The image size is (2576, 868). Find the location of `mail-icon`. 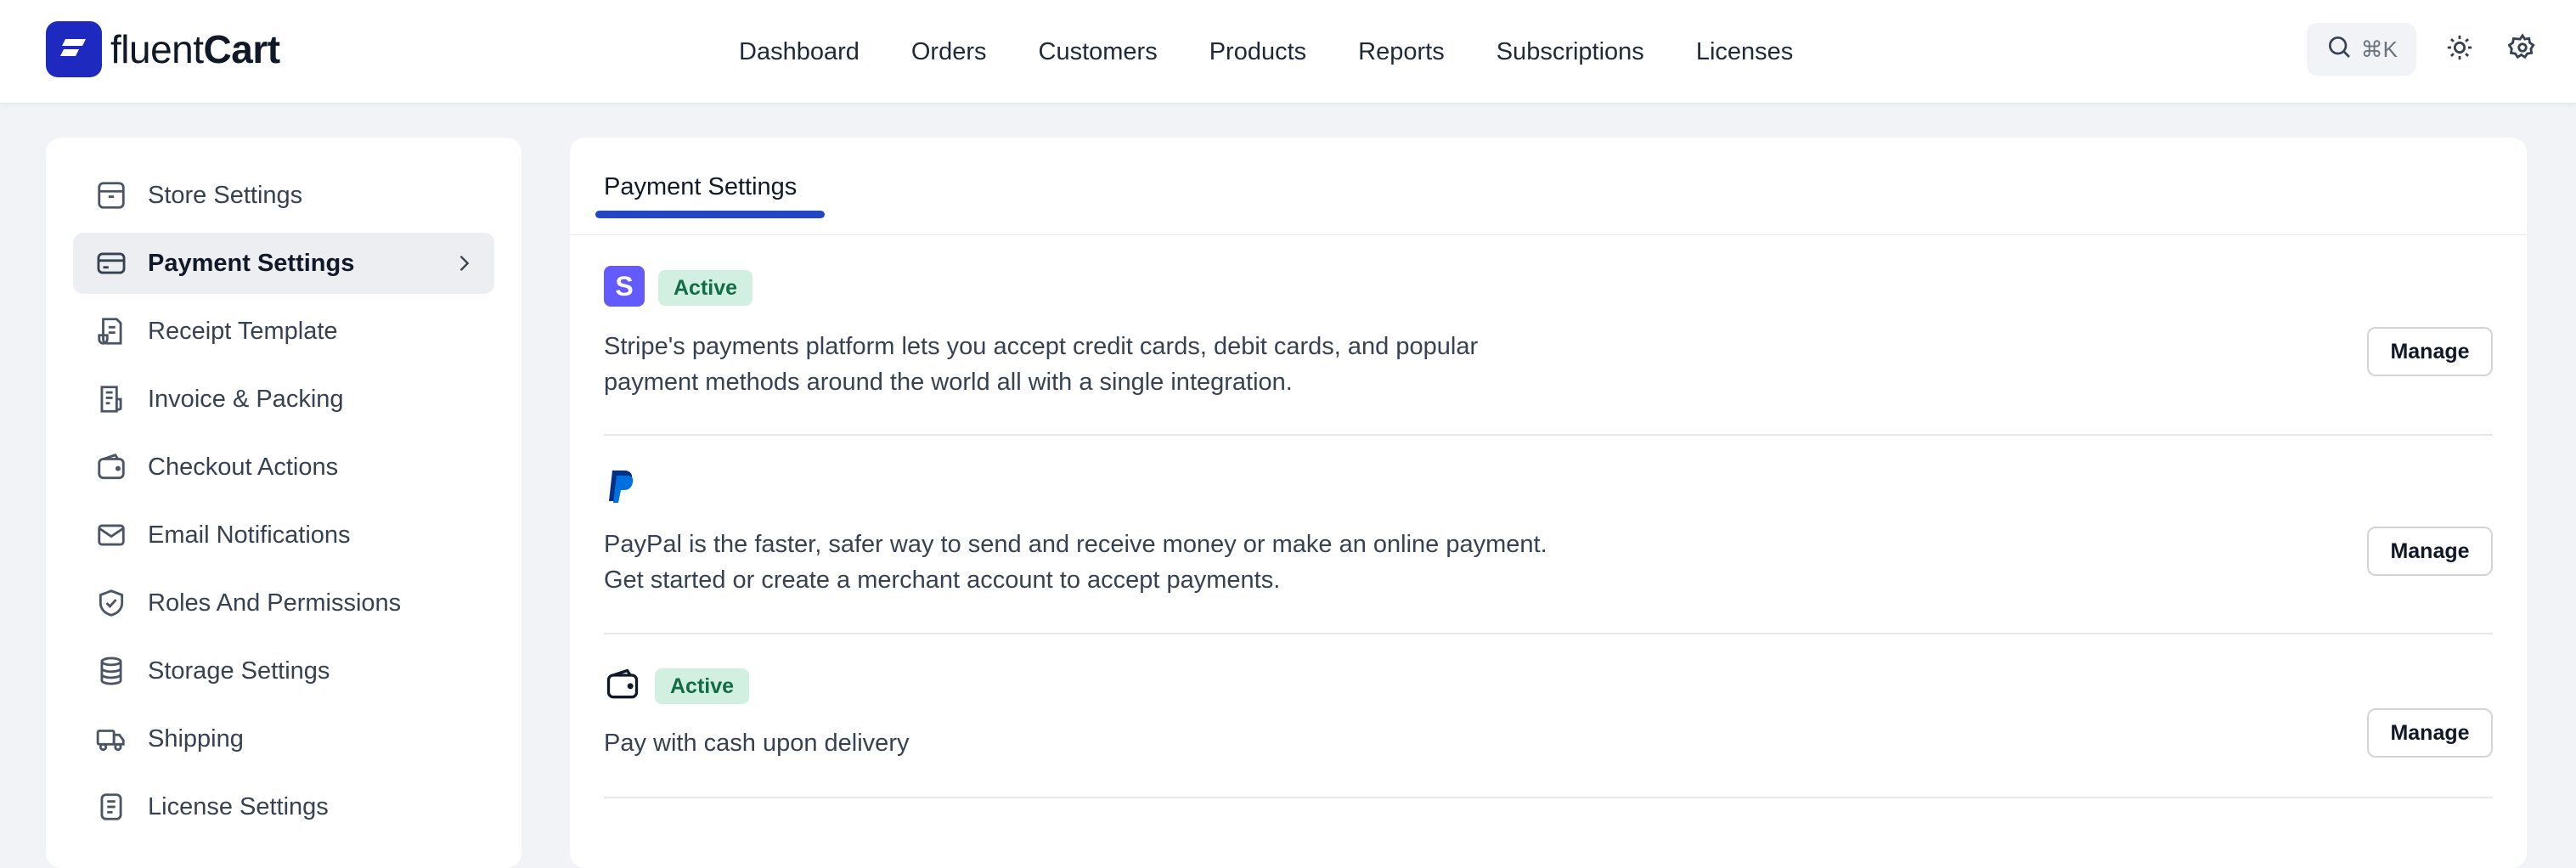

mail-icon is located at coordinates (111, 535).